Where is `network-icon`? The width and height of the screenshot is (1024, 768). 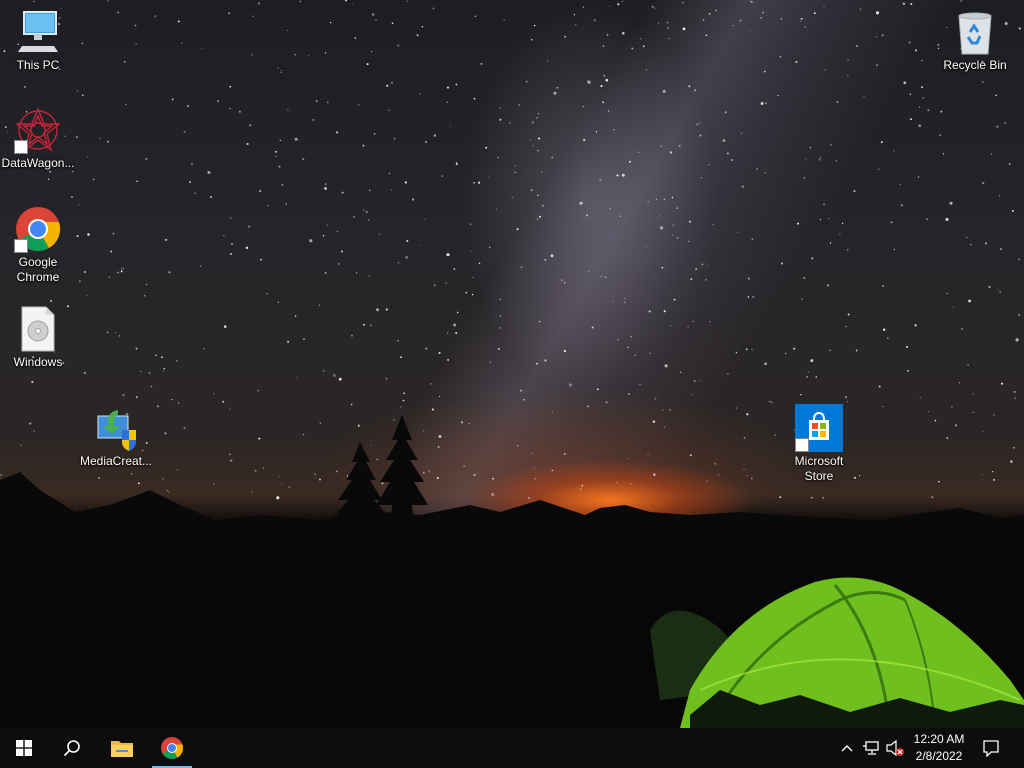 network-icon is located at coordinates (871, 748).